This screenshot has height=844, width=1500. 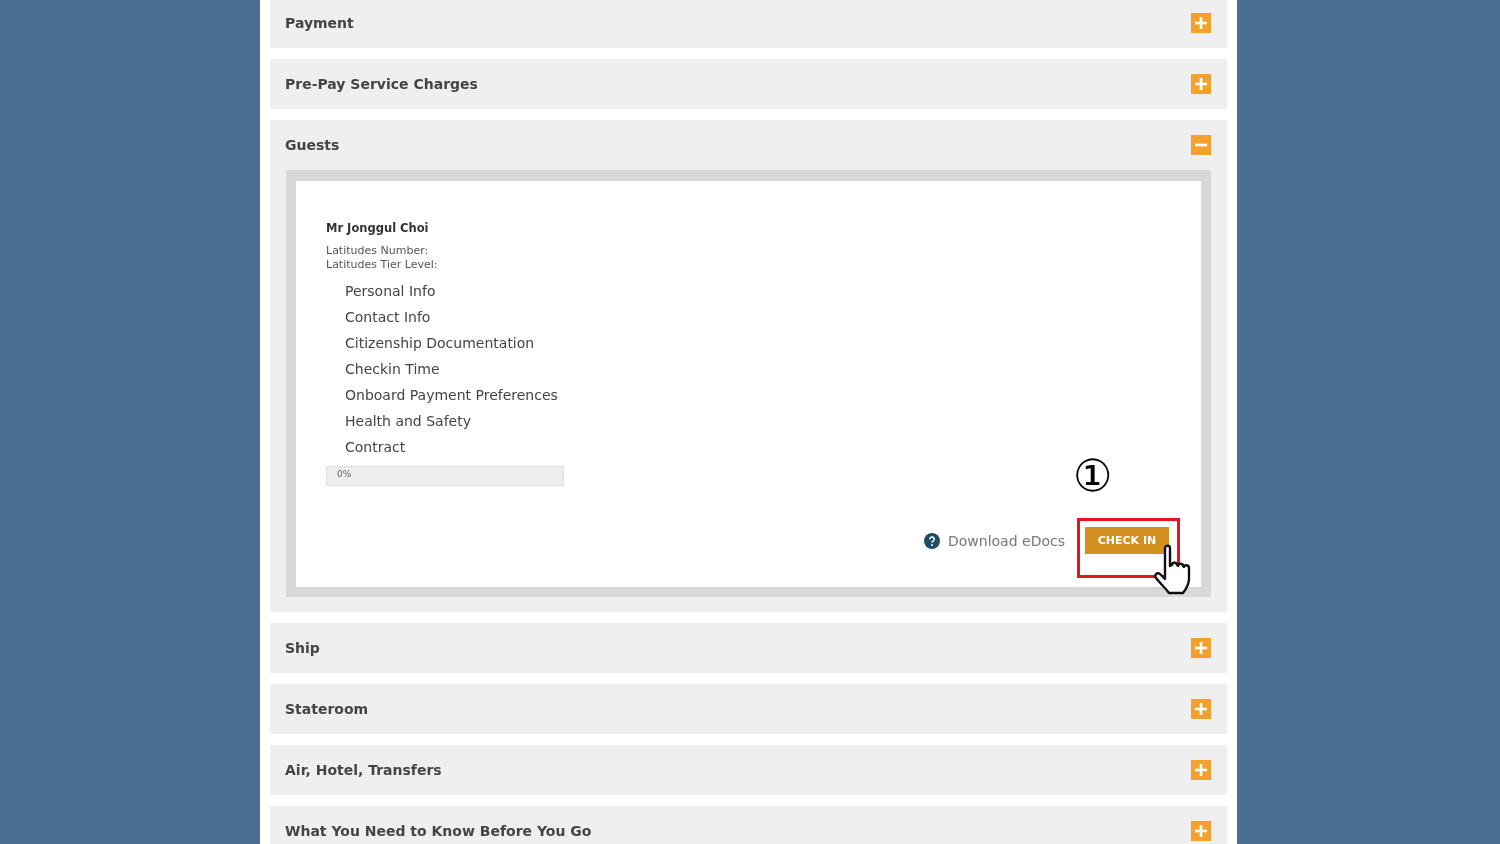 What do you see at coordinates (451, 447) in the screenshot?
I see `checkin-step-link: Contract` at bounding box center [451, 447].